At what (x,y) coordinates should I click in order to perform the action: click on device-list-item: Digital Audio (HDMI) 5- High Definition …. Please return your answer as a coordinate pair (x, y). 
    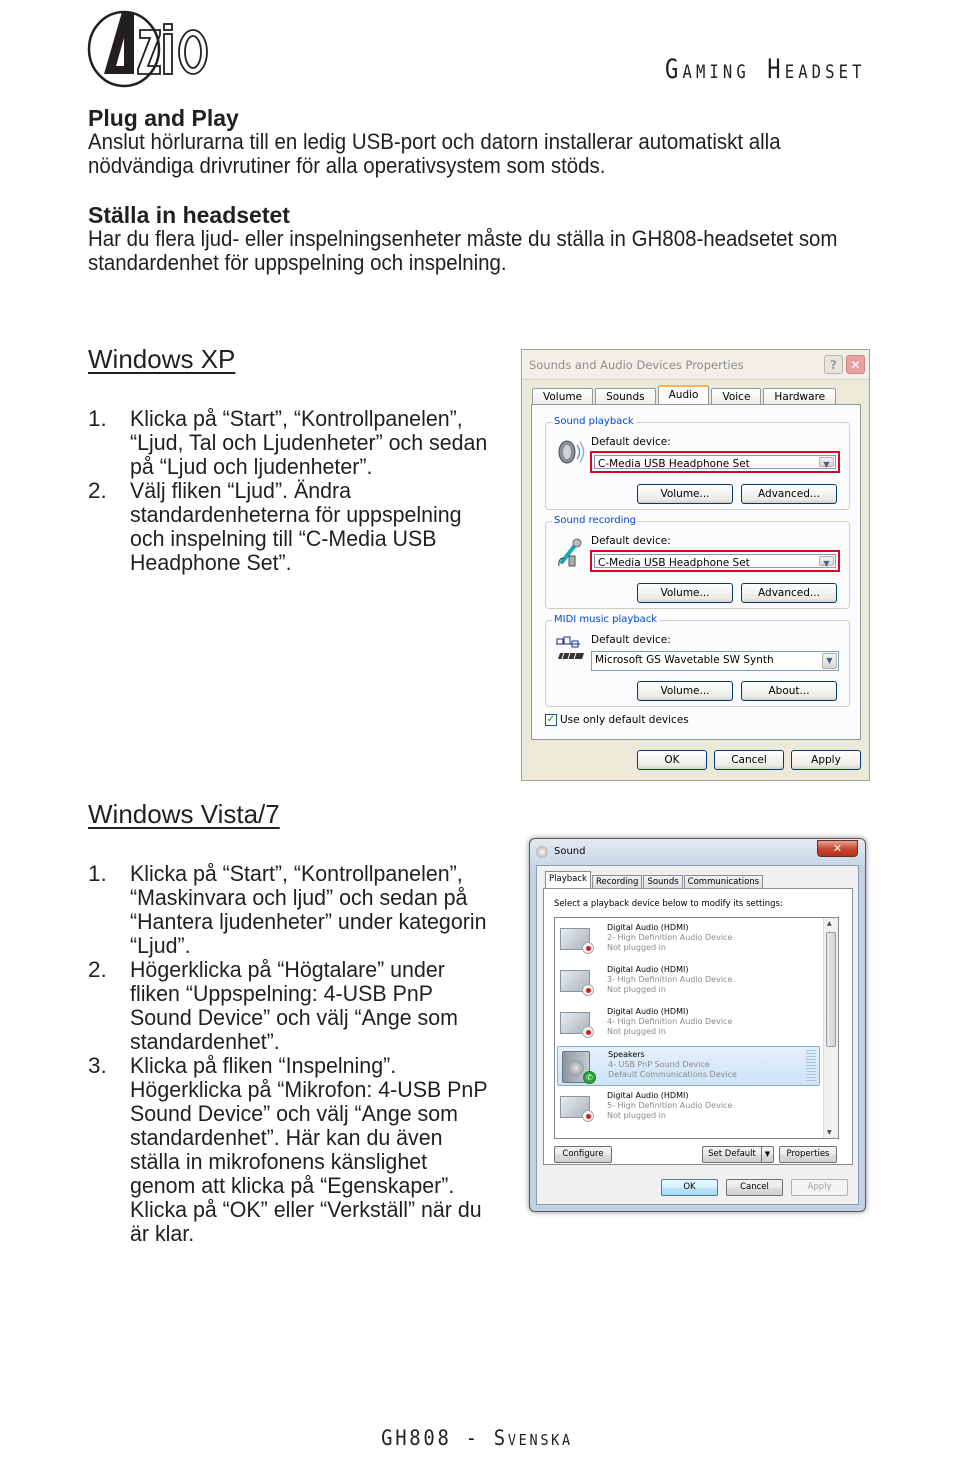
    Looking at the image, I should click on (688, 1108).